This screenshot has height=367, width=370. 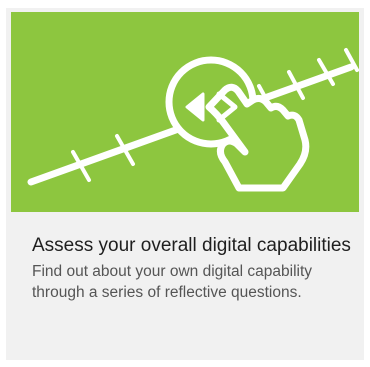 What do you see at coordinates (192, 245) in the screenshot?
I see `card-title: Assess your overall digital capabilities` at bounding box center [192, 245].